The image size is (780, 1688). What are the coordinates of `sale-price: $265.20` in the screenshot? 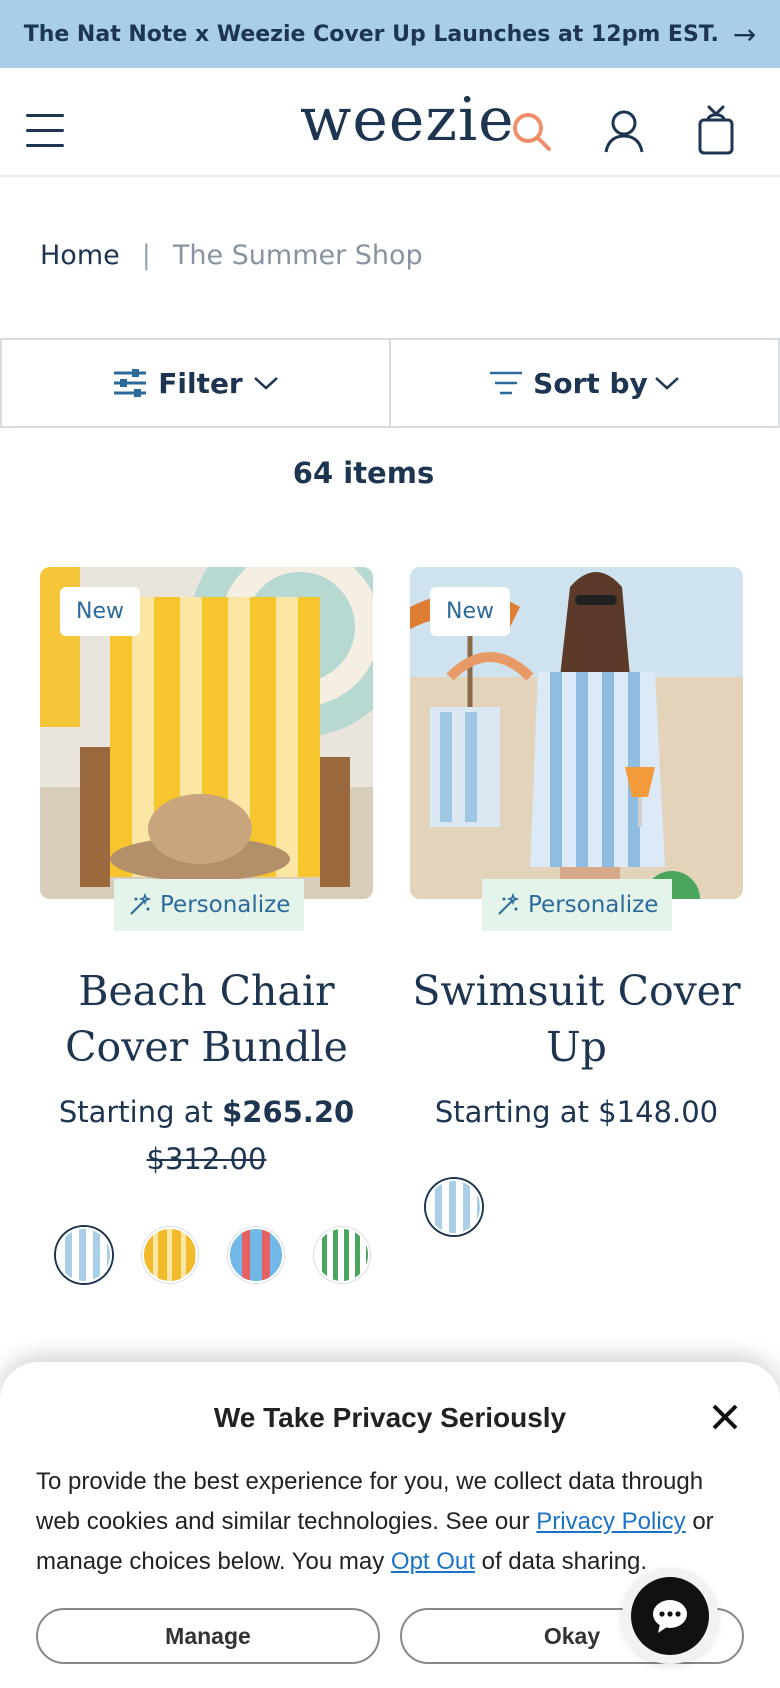 It's located at (288, 1112).